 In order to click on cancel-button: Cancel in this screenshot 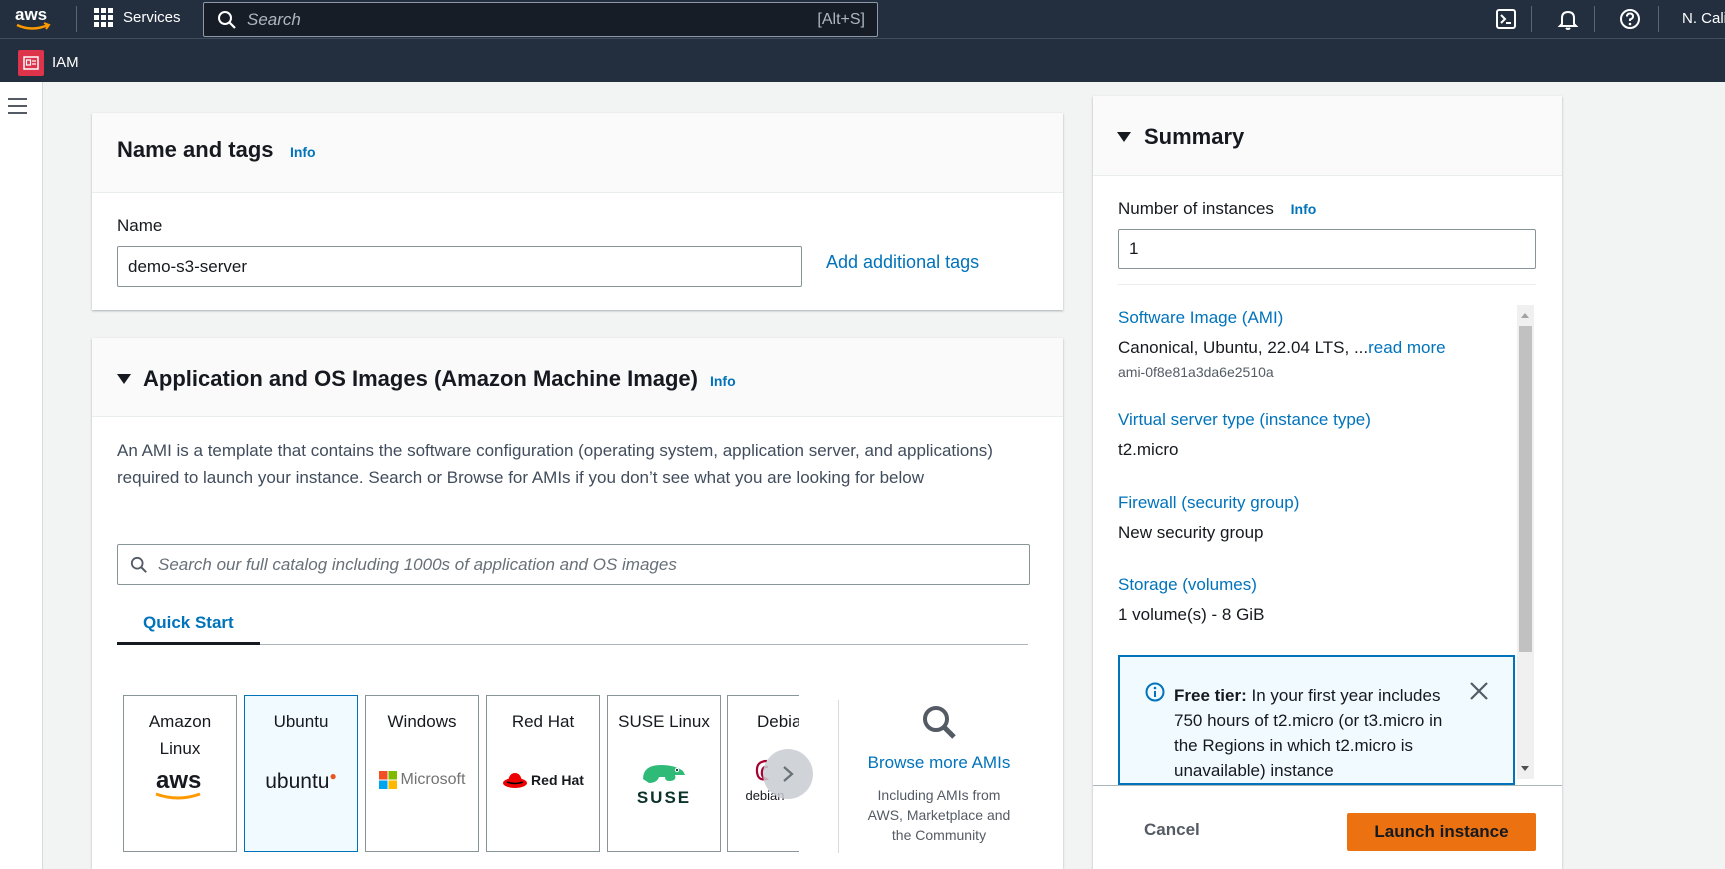, I will do `click(1172, 830)`.